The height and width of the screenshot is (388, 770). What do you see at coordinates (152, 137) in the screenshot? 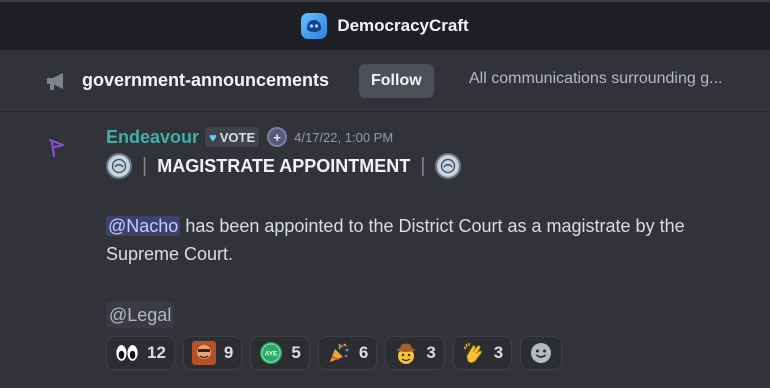
I see `author-name: Endeavour` at bounding box center [152, 137].